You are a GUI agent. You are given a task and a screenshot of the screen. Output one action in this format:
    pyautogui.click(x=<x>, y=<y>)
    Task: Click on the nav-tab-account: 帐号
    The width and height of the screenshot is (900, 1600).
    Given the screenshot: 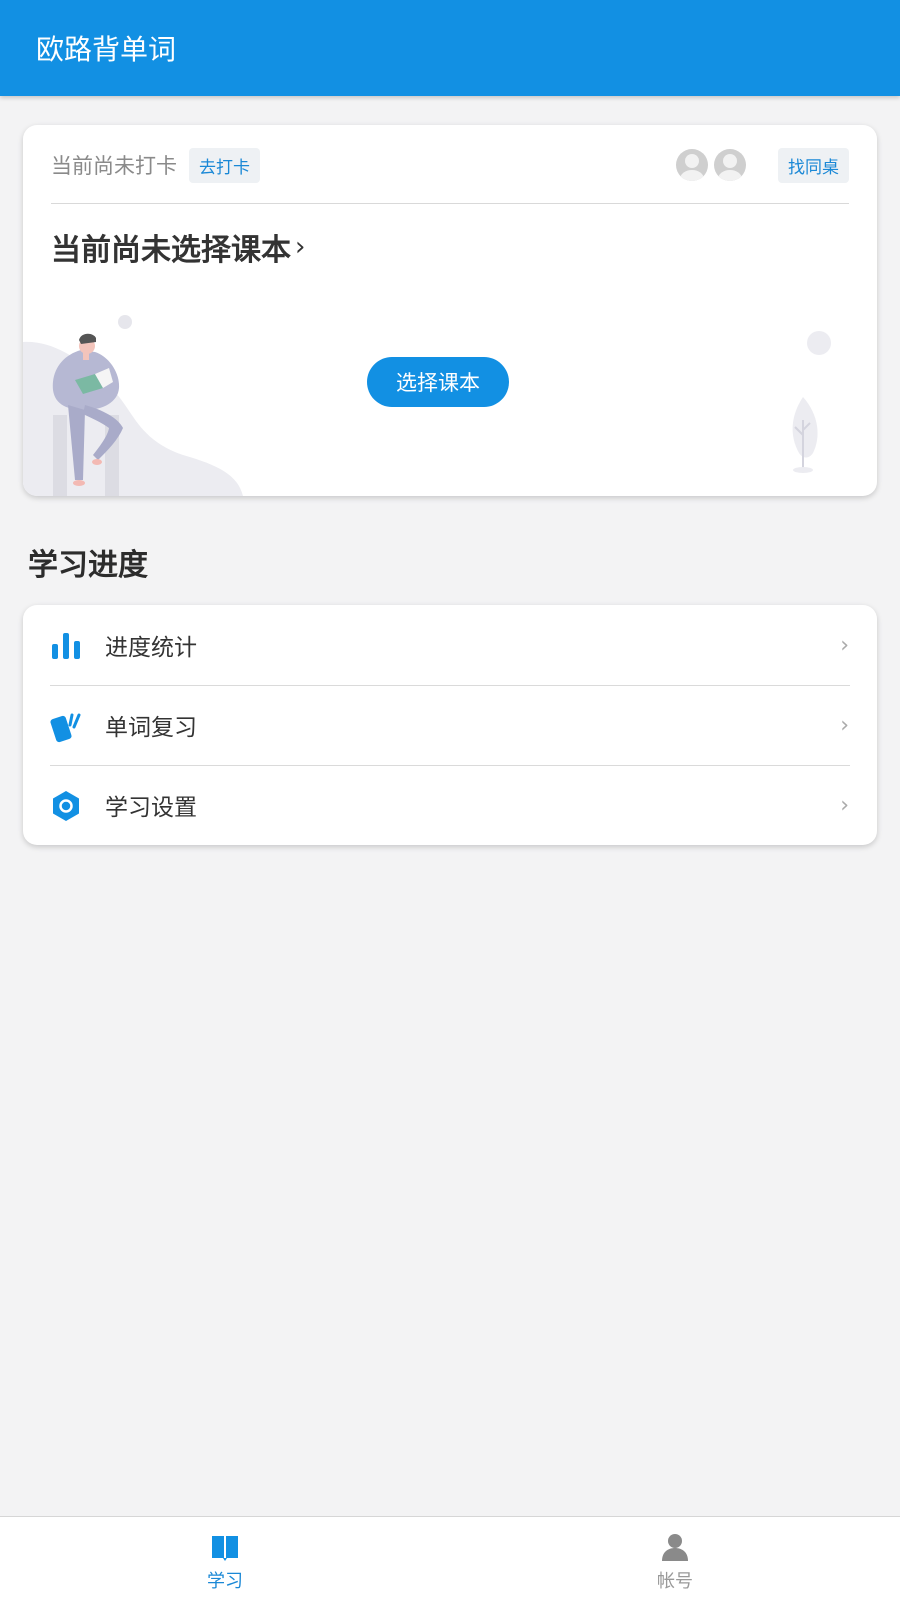 What is the action you would take?
    pyautogui.click(x=675, y=1558)
    